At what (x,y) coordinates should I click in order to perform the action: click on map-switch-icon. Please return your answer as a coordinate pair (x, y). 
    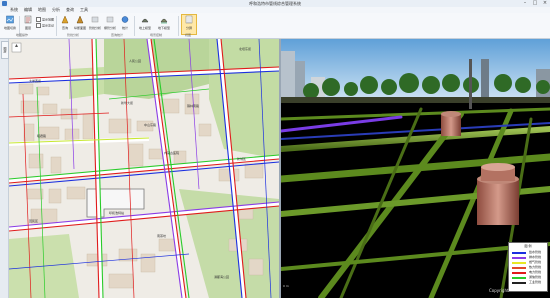
    Looking at the image, I should click on (10, 19).